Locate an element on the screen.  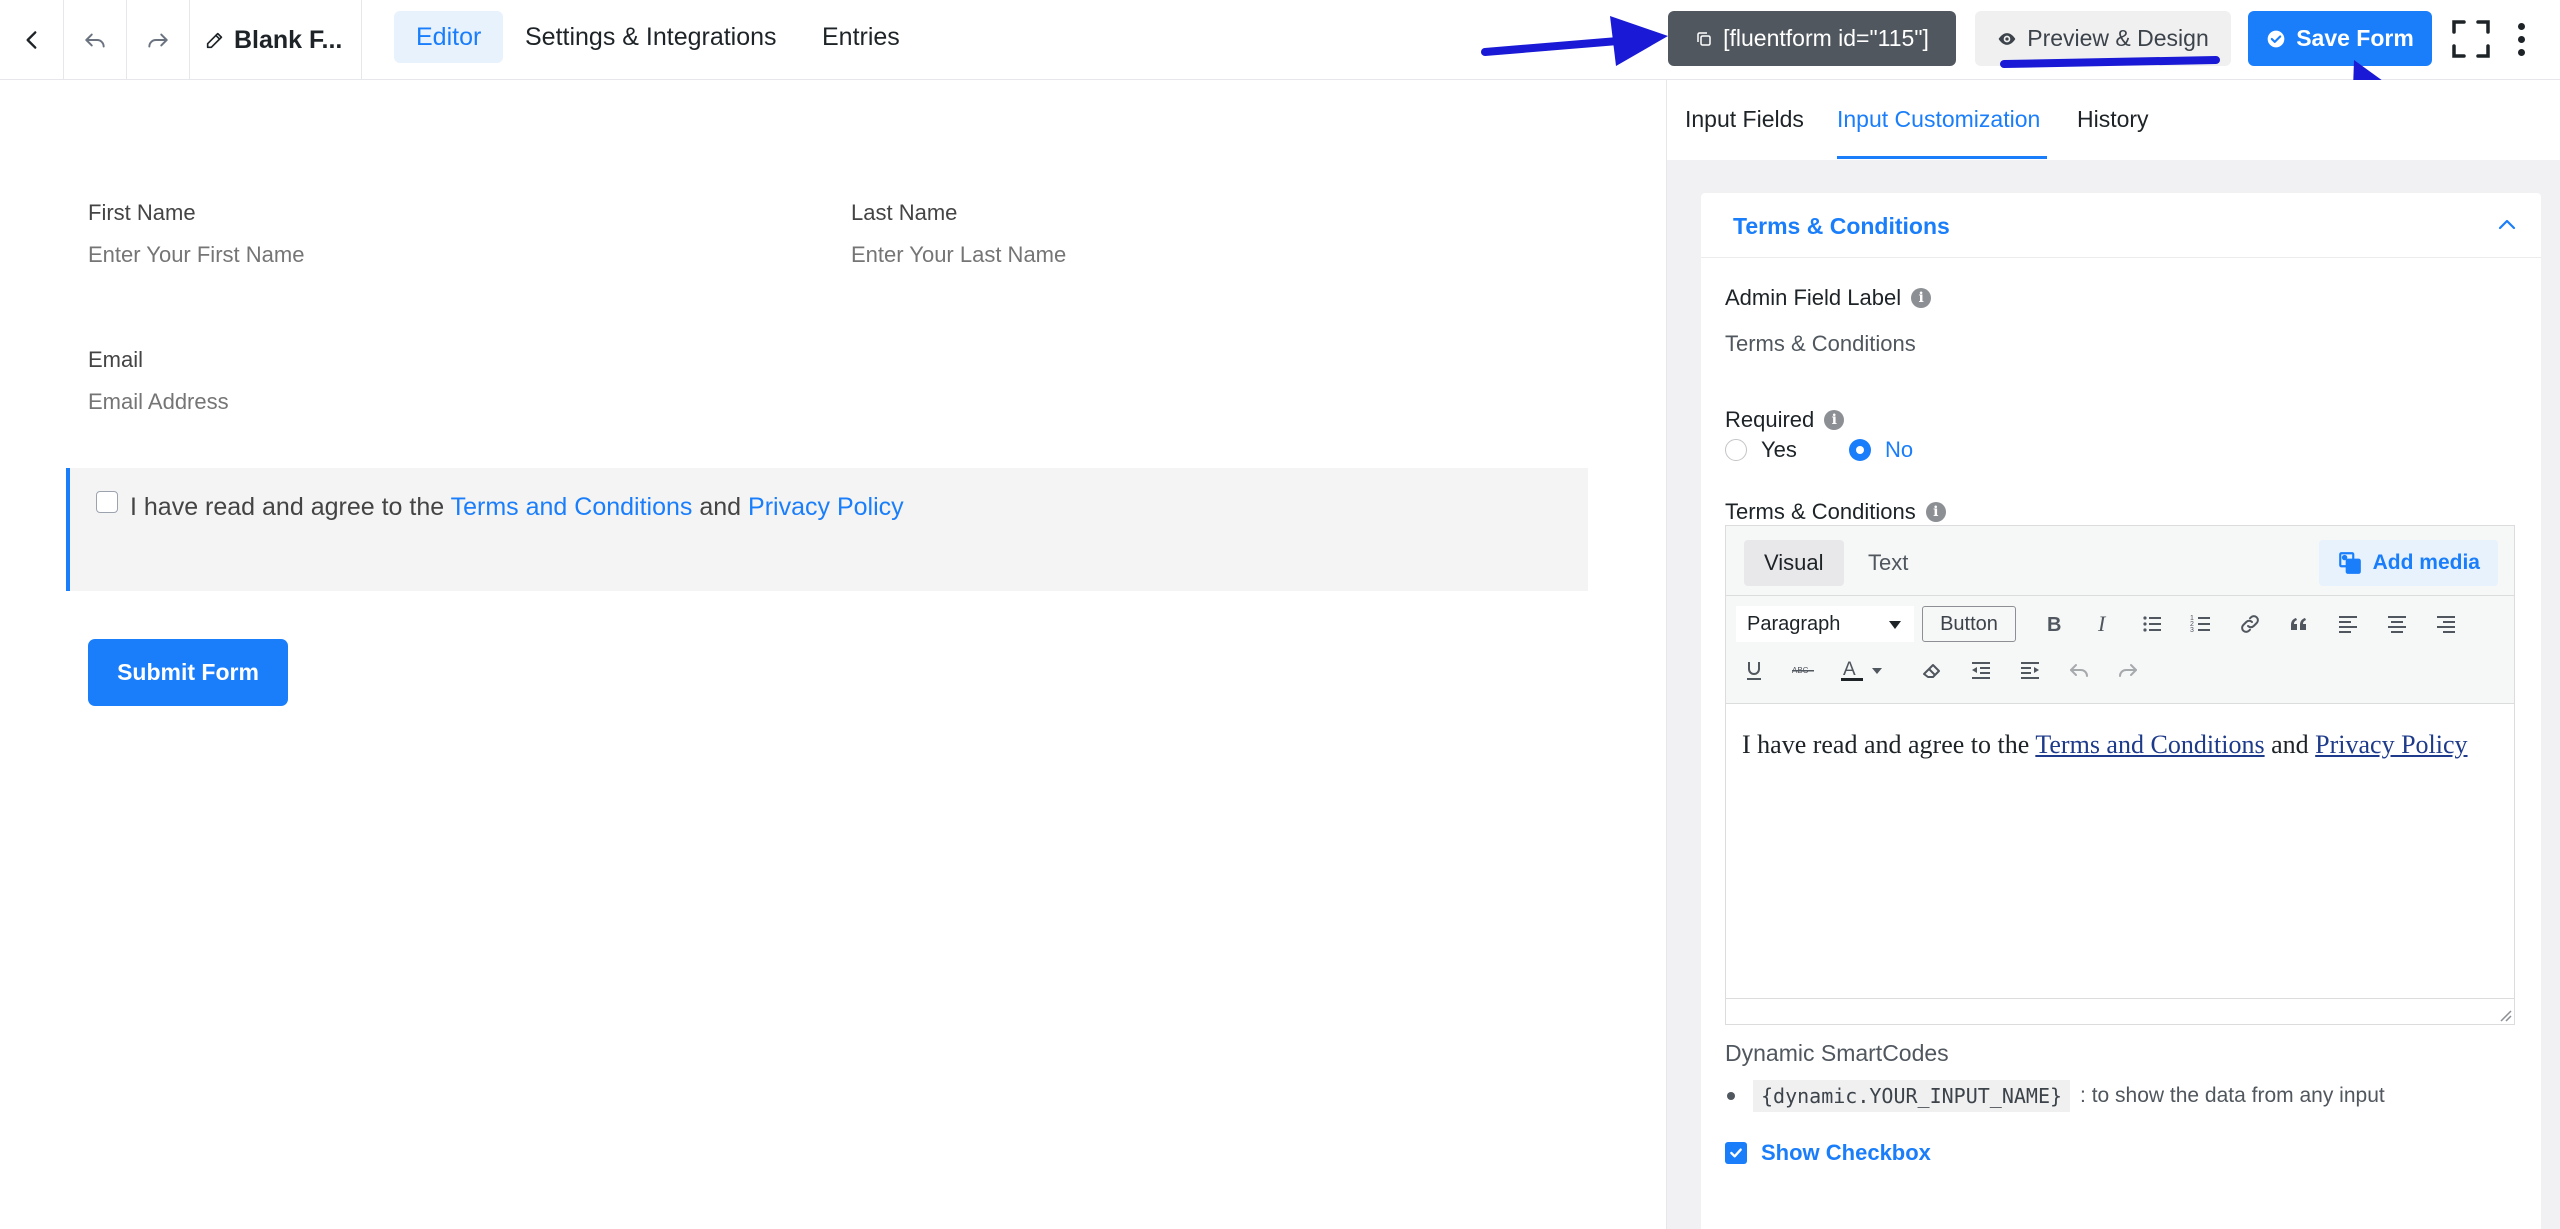
bullet-list-button is located at coordinates (2152, 624).